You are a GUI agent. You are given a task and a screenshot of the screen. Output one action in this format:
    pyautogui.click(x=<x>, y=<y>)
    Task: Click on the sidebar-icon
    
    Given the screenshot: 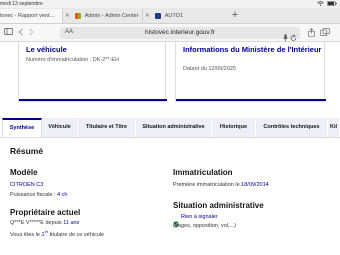 What is the action you would take?
    pyautogui.click(x=8, y=33)
    